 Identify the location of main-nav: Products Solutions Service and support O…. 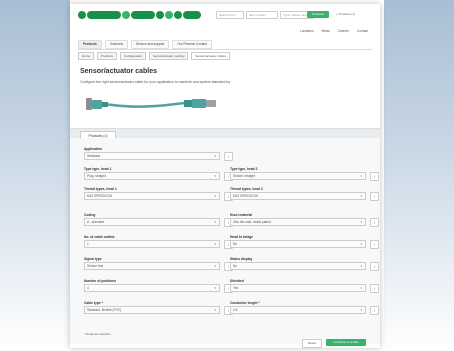
(225, 45).